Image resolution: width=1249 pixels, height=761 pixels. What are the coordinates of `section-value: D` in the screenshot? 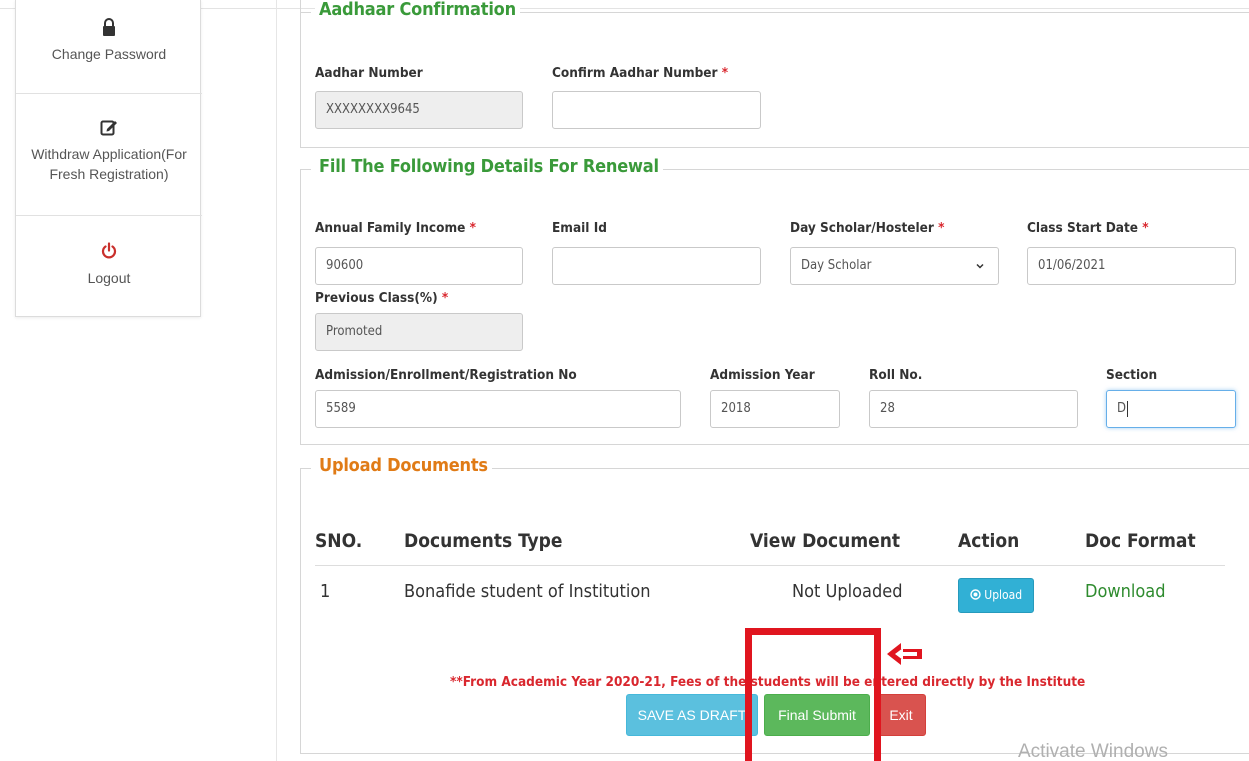 It's located at (1122, 408).